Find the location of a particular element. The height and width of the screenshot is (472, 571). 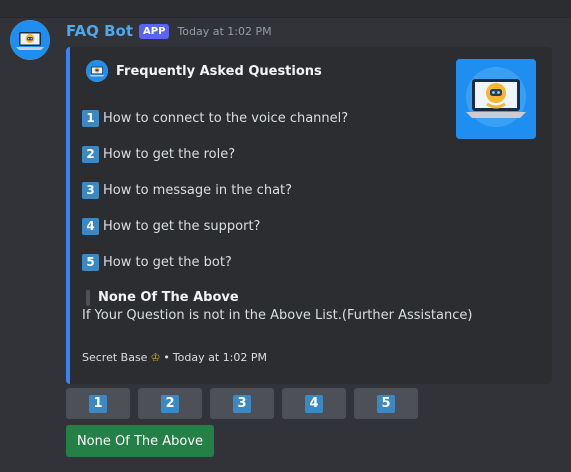

faq-button-3: 3 is located at coordinates (242, 403).